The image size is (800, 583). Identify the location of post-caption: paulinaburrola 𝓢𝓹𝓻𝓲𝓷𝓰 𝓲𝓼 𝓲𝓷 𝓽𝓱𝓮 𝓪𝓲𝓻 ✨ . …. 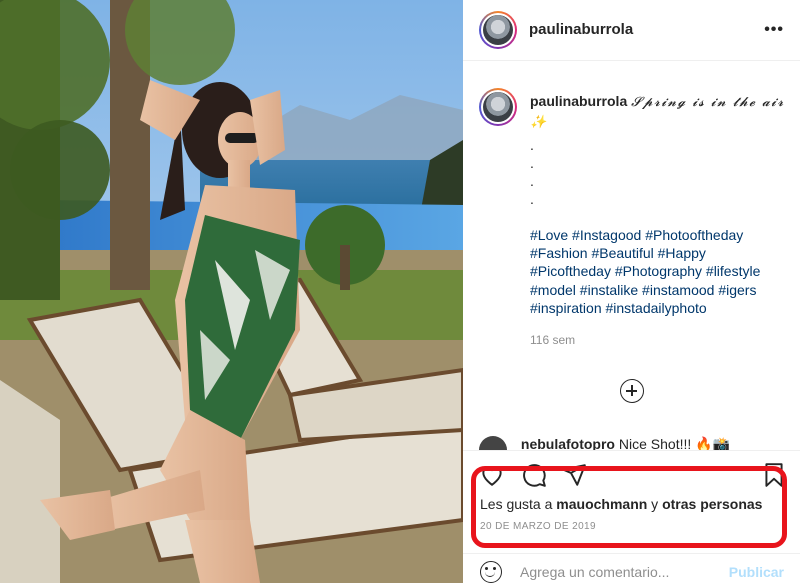
(657, 220).